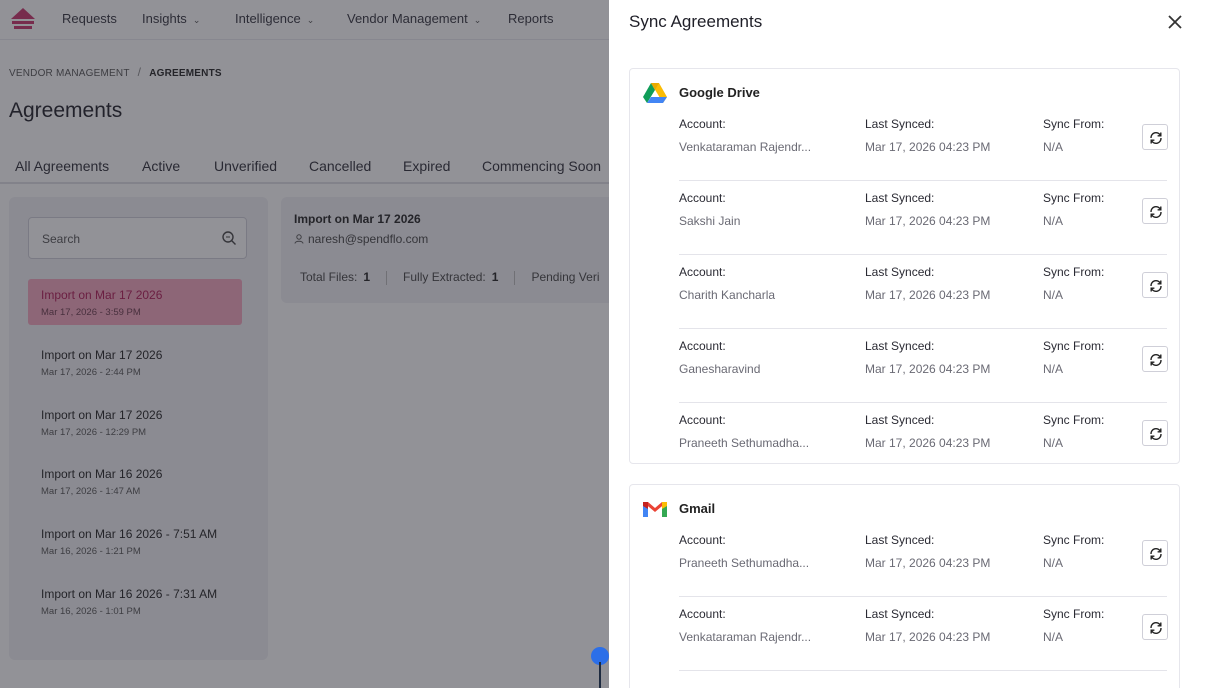 The width and height of the screenshot is (1206, 688). Describe the element at coordinates (710, 221) in the screenshot. I see `account-value: Sakshi Jain` at that location.